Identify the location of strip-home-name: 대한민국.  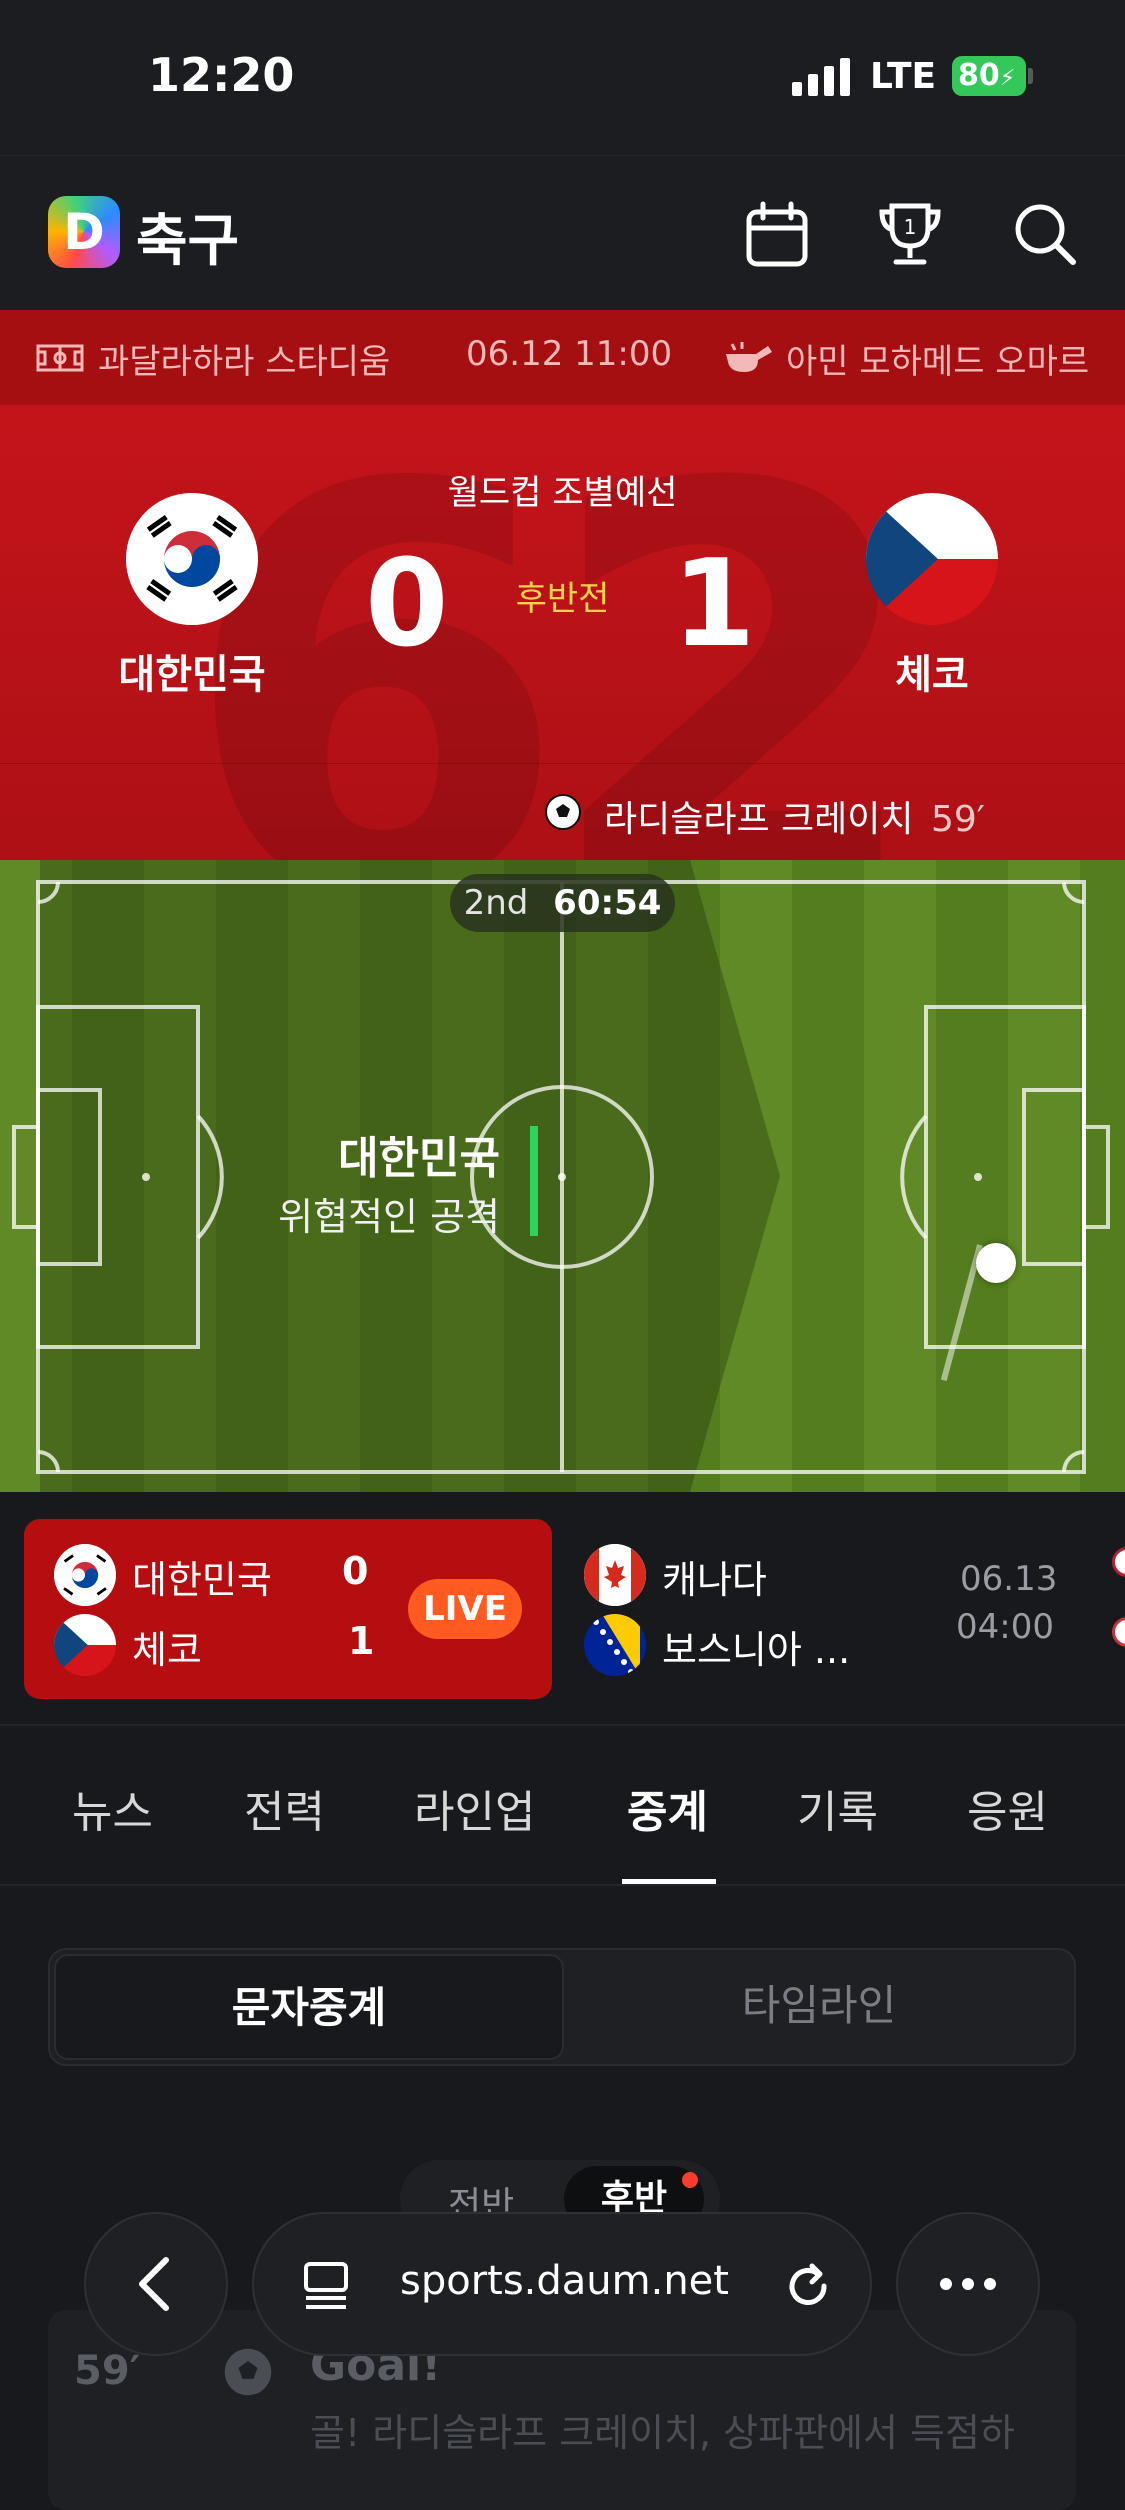
(202, 1580).